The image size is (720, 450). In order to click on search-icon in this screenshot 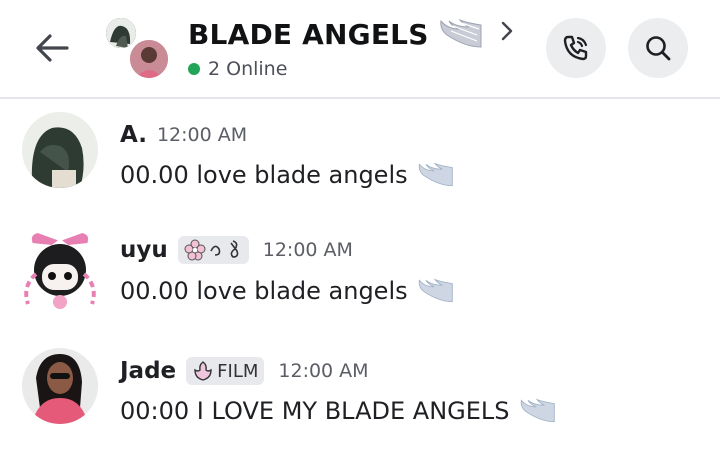, I will do `click(658, 48)`.